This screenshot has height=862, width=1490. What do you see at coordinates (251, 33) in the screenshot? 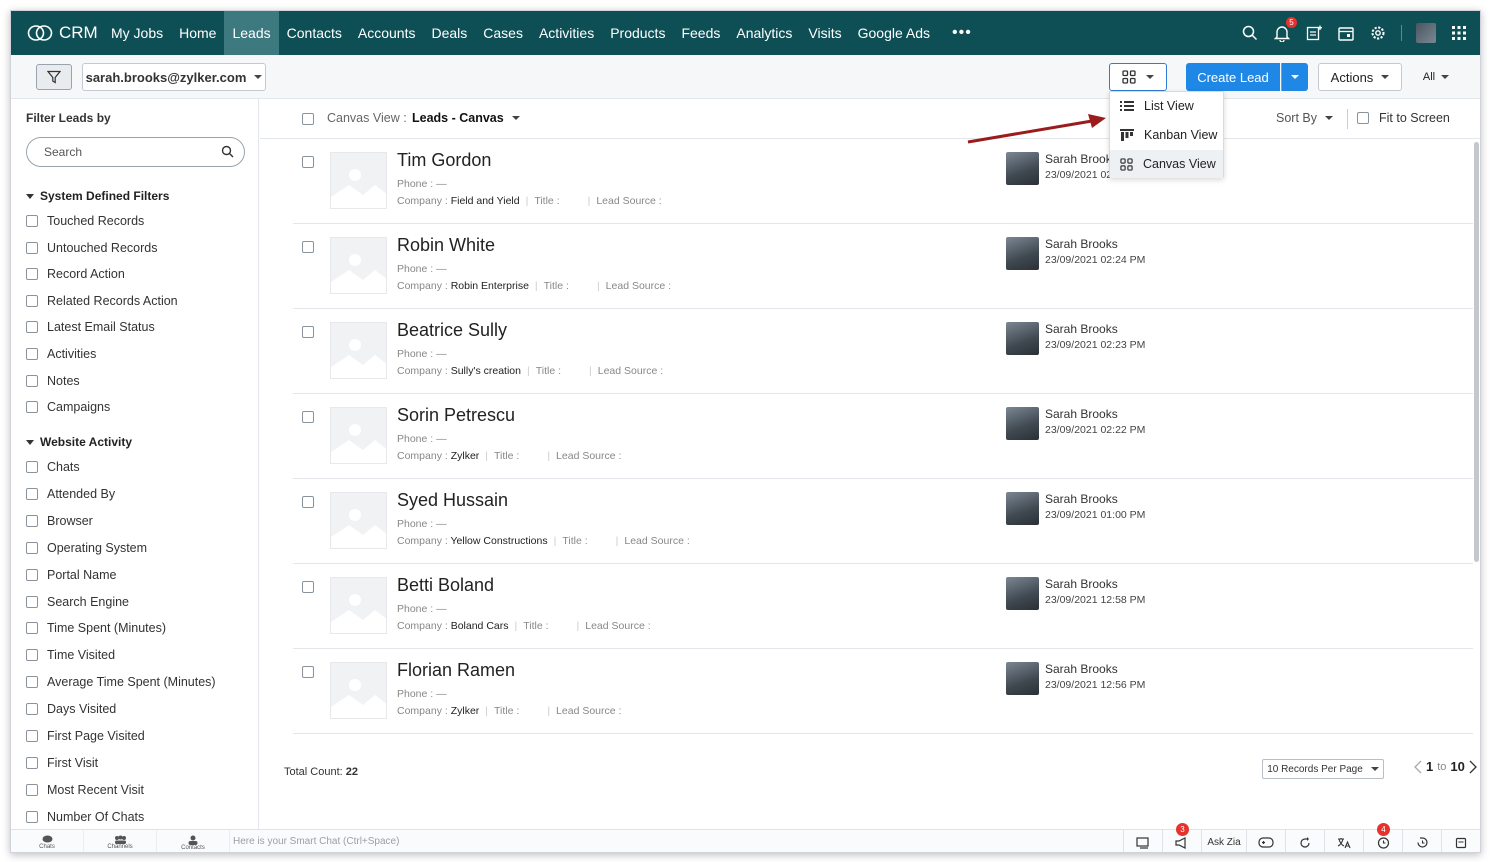
I see `nav-item-leads: Leads` at bounding box center [251, 33].